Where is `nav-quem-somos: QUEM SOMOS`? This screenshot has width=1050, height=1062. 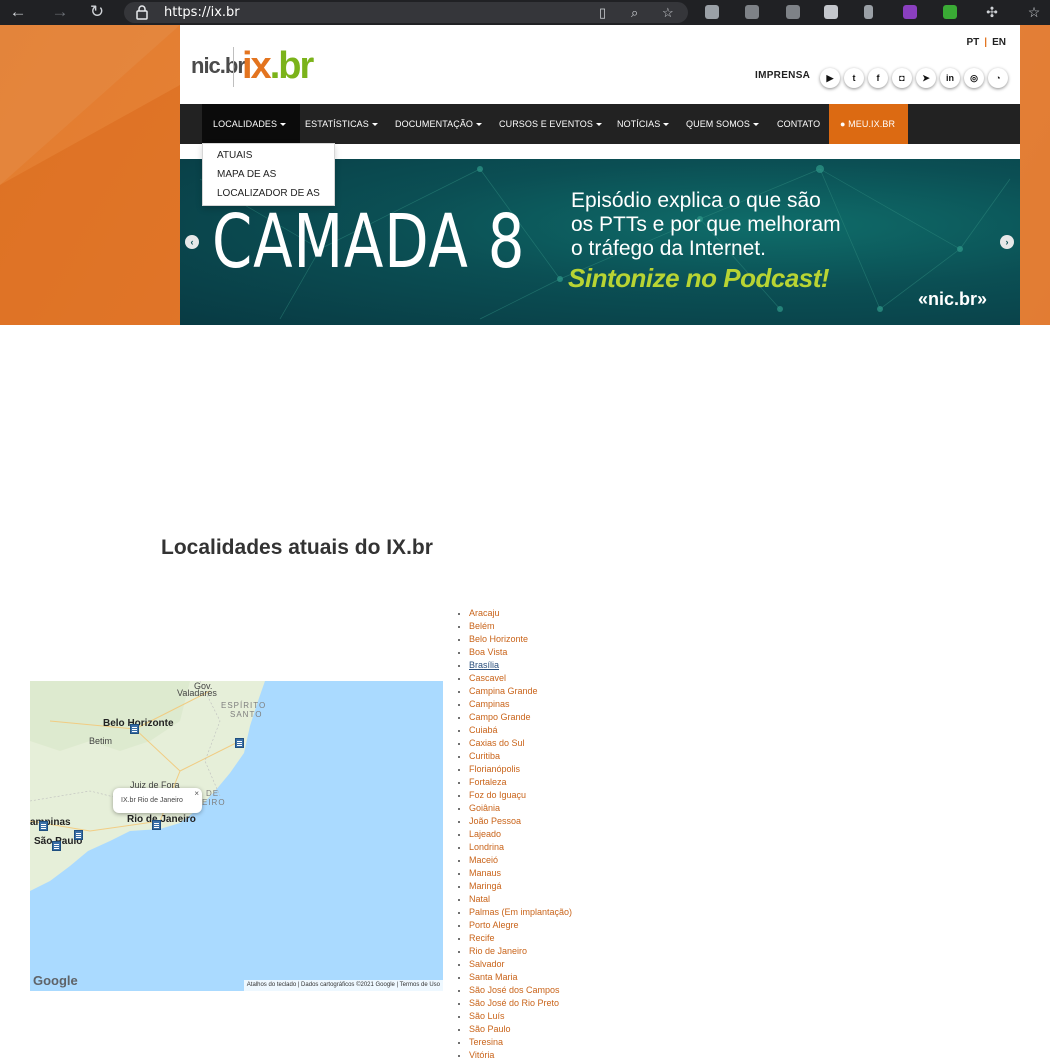 nav-quem-somos: QUEM SOMOS is located at coordinates (723, 124).